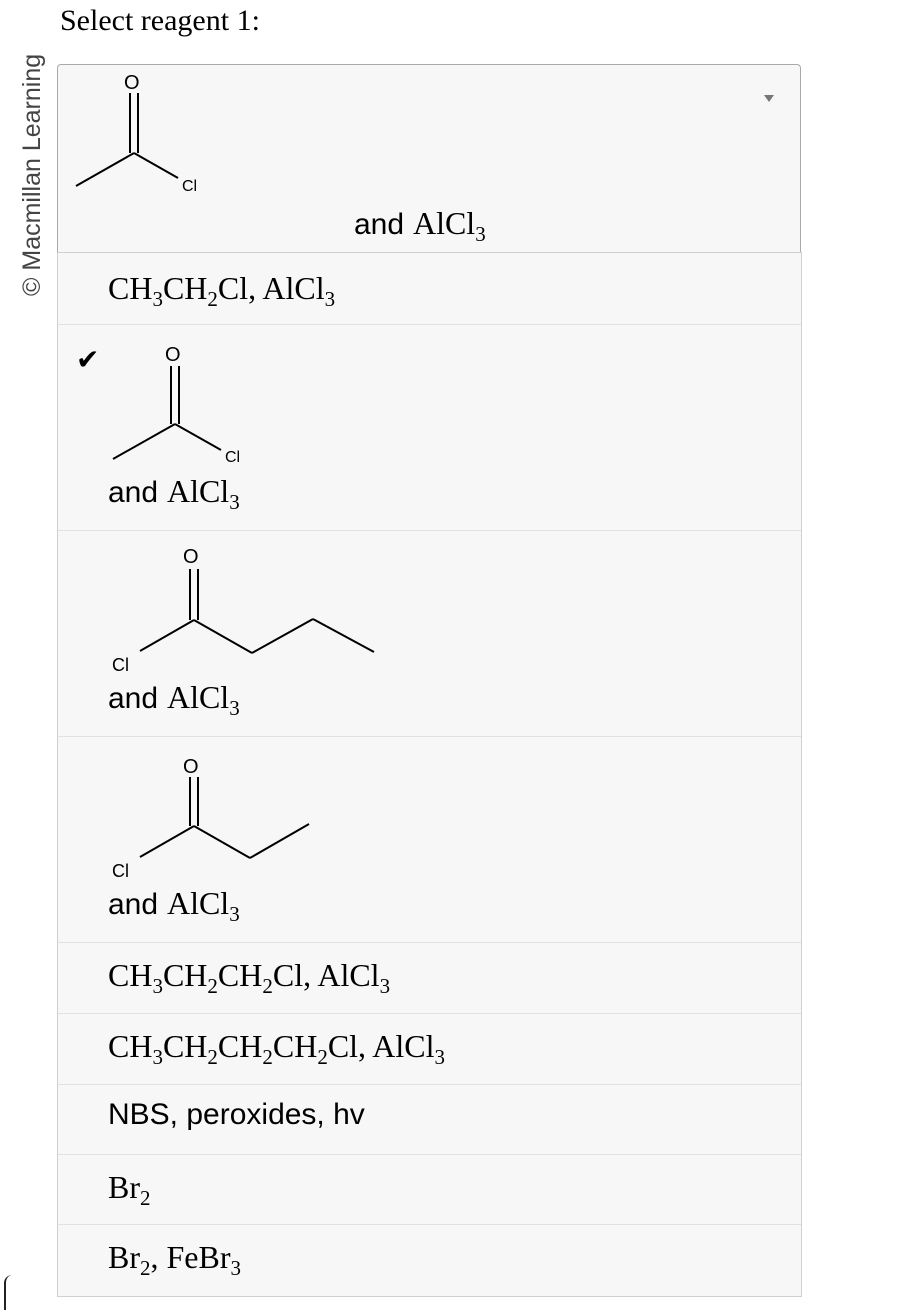 The image size is (903, 1310). What do you see at coordinates (129, 1189) in the screenshot?
I see `option-label: Br2` at bounding box center [129, 1189].